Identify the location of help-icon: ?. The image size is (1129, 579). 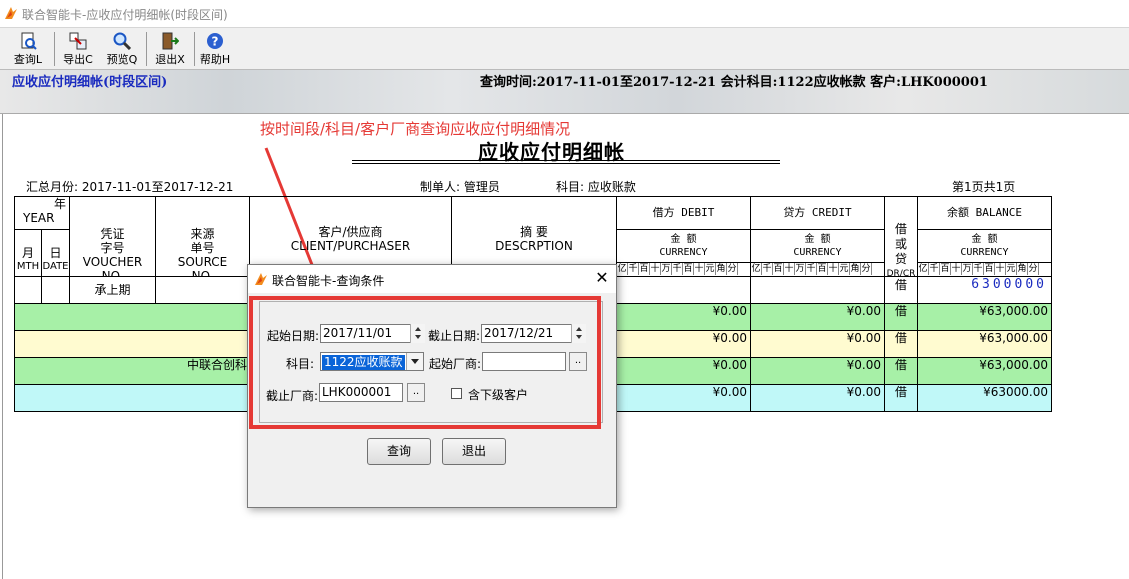
(215, 41).